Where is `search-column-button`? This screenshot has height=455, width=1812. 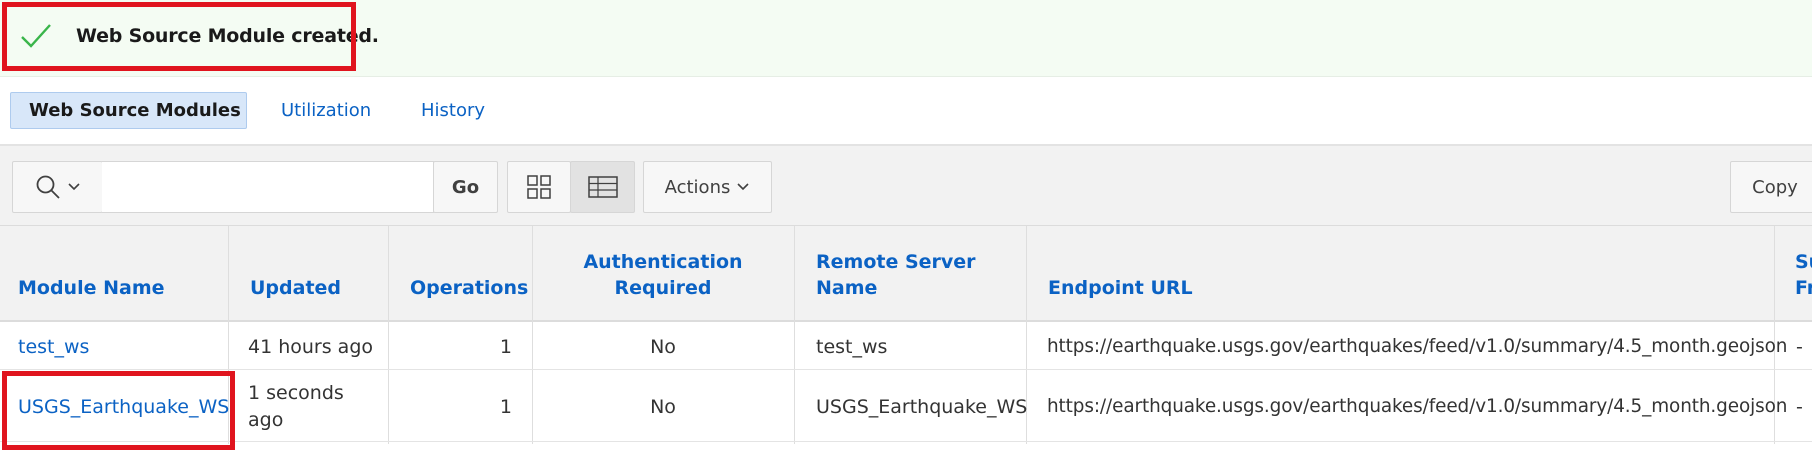 search-column-button is located at coordinates (57, 187).